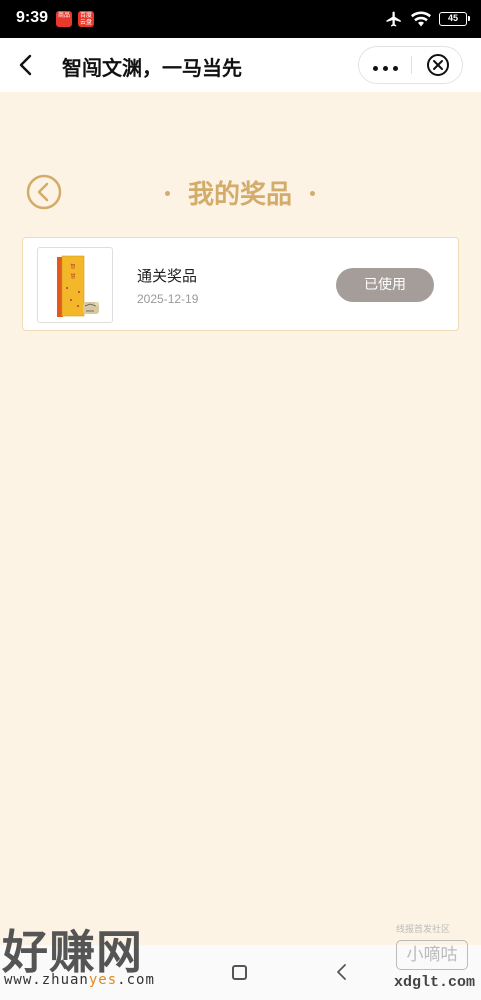 The image size is (481, 1000). Describe the element at coordinates (32, 17) in the screenshot. I see `status-time: 9:39` at that location.